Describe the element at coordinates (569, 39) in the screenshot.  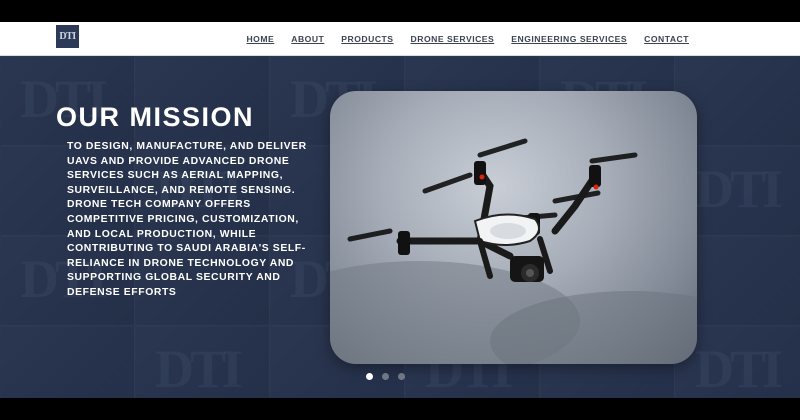
I see `nav-engineering-services-link: ENGINEERING SERVICES` at that location.